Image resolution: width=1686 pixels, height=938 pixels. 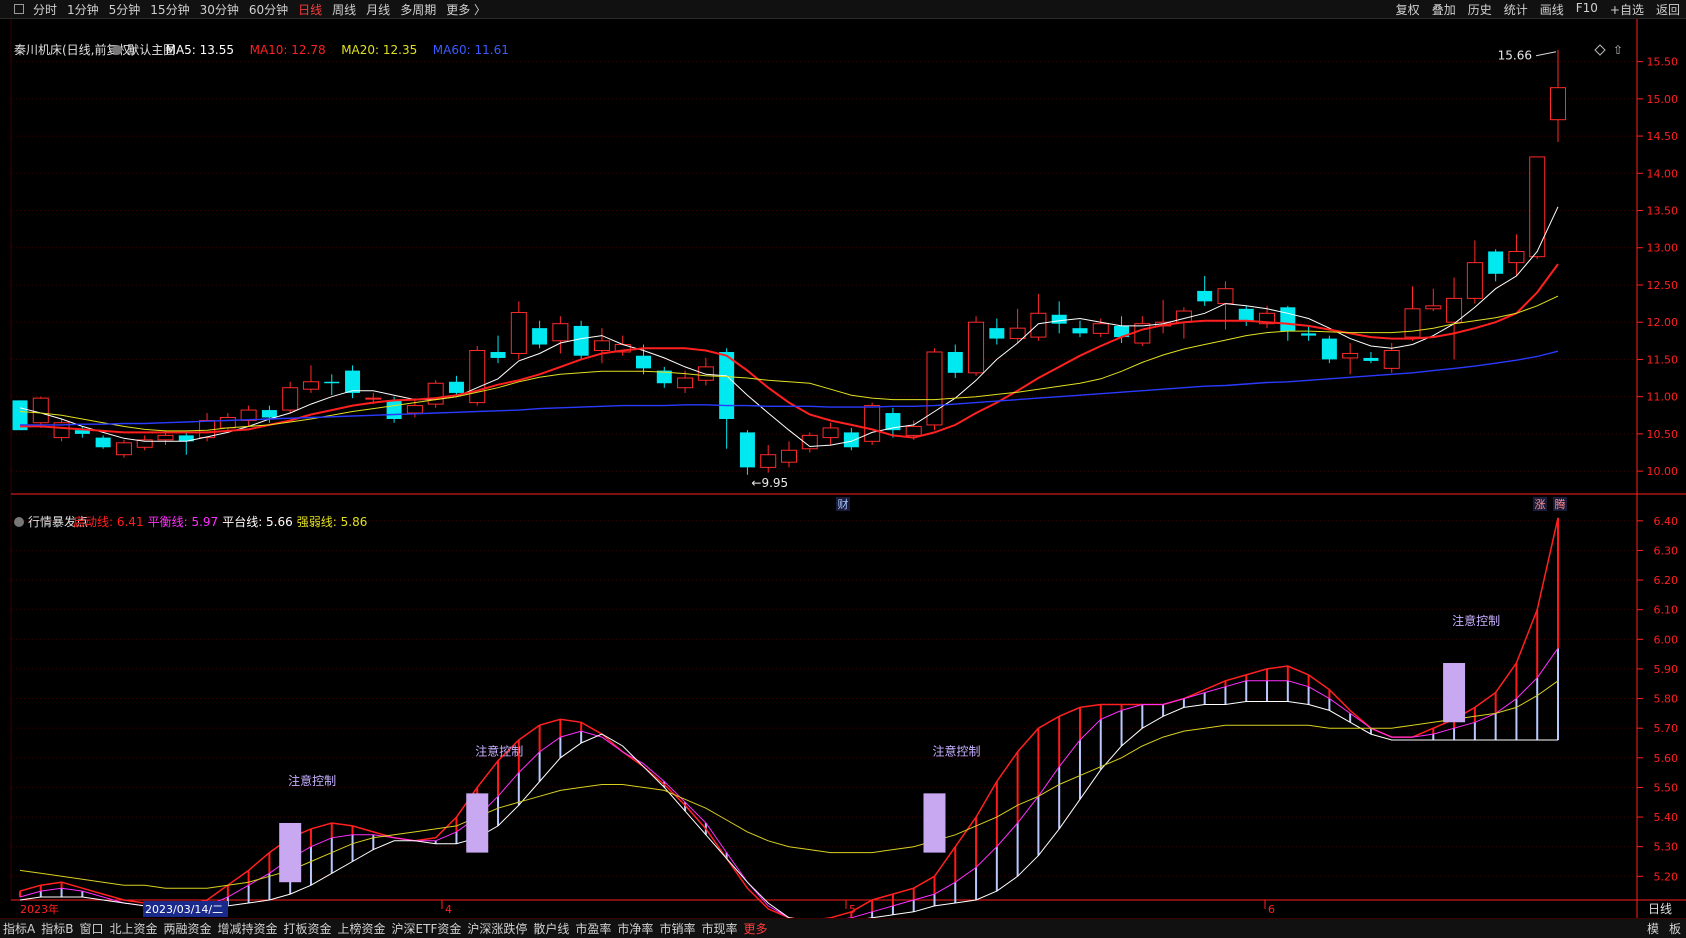 What do you see at coordinates (427, 928) in the screenshot?
I see `bottom-tab-8: 沪深ETF资金` at bounding box center [427, 928].